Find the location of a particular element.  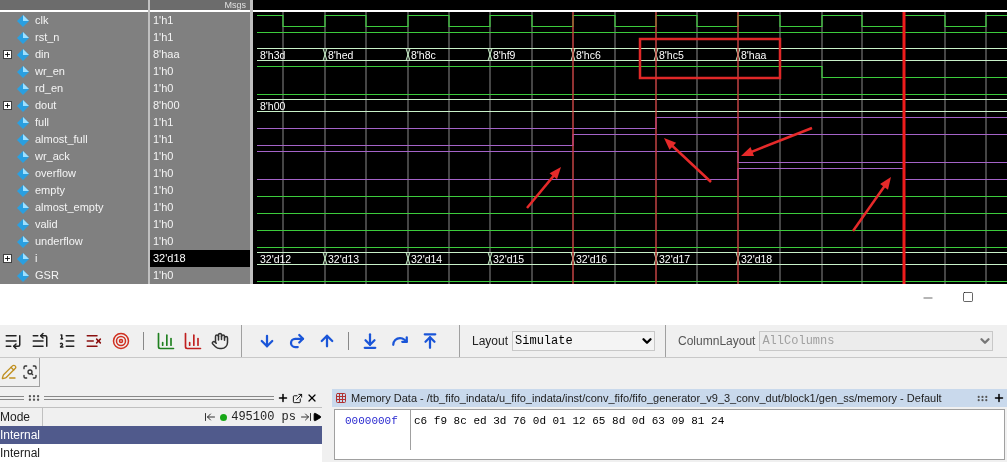

undock-icon is located at coordinates (297, 398).